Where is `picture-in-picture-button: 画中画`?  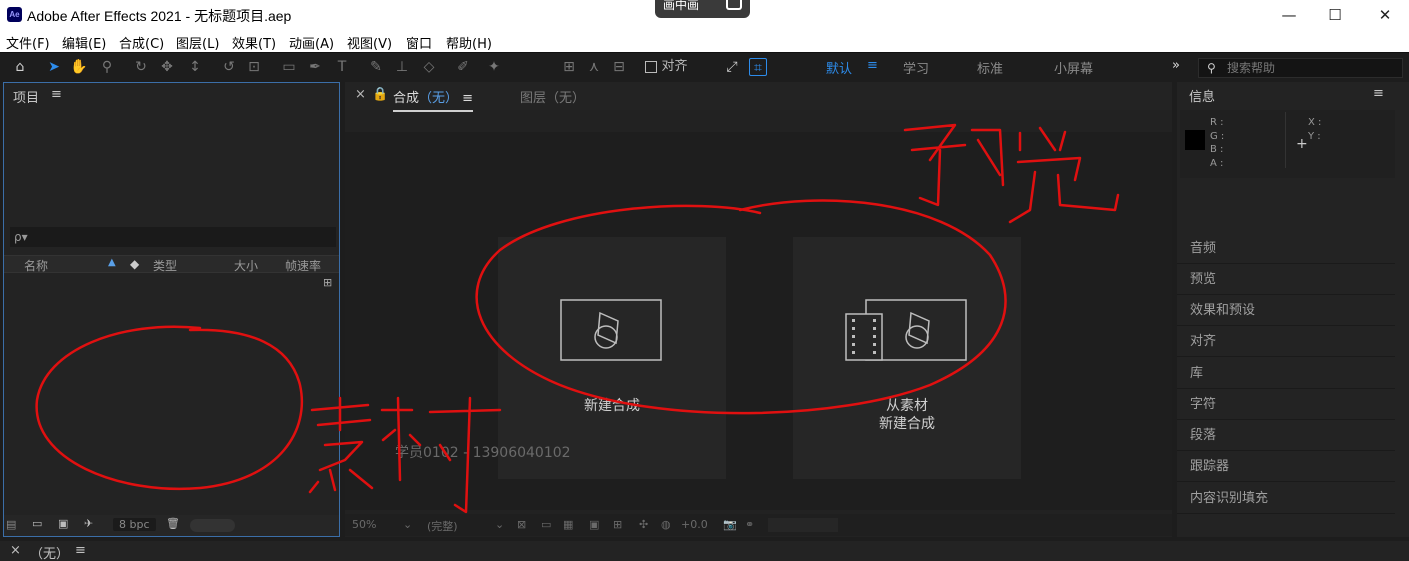 picture-in-picture-button: 画中画 is located at coordinates (702, 9).